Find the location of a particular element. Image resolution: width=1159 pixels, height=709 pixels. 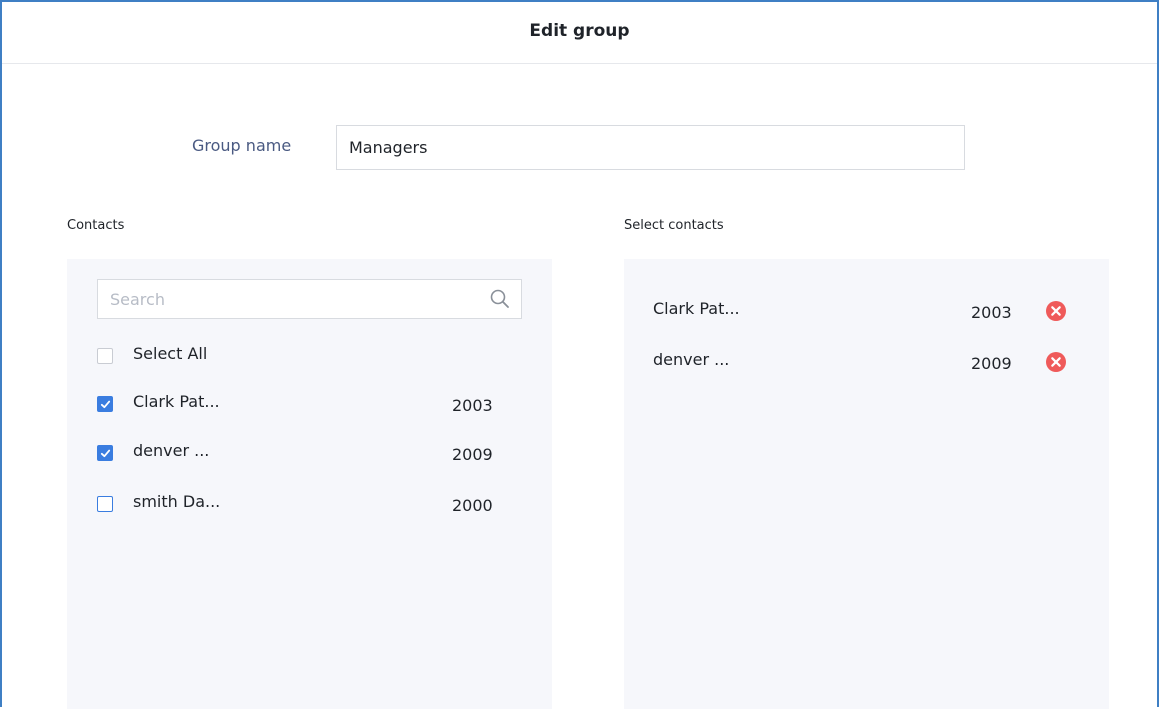

search-icon is located at coordinates (500, 299).